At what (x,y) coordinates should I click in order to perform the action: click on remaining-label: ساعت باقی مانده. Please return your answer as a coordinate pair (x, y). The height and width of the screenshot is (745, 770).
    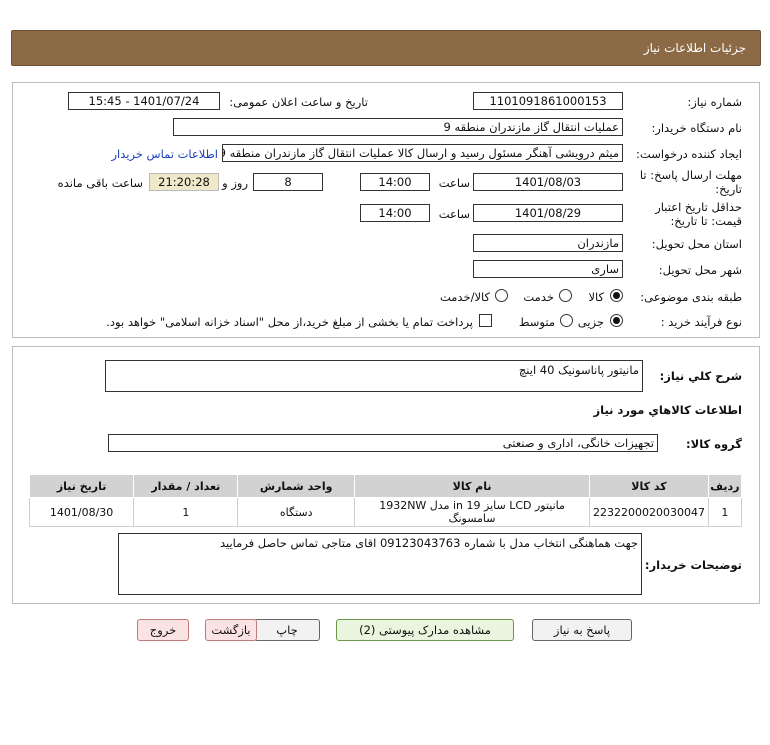
    Looking at the image, I should click on (100, 183).